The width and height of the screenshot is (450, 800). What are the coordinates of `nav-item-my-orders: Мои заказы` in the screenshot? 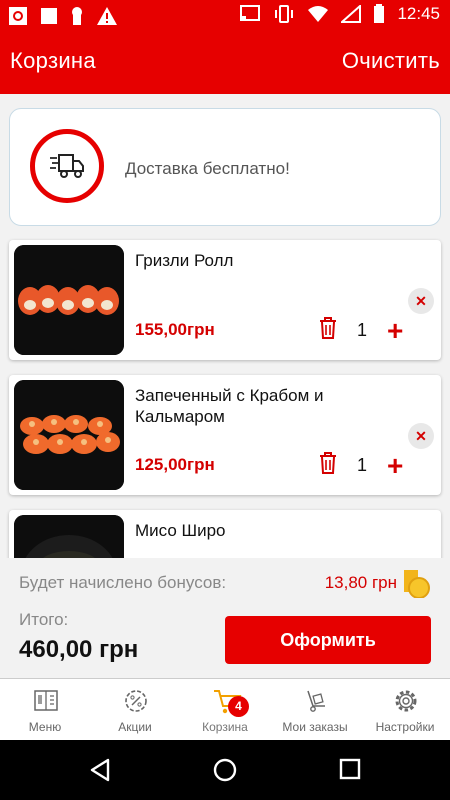 It's located at (315, 710).